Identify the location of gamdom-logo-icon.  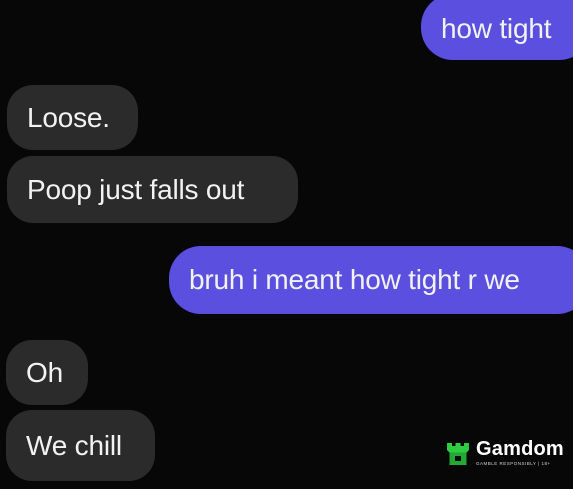
(458, 453).